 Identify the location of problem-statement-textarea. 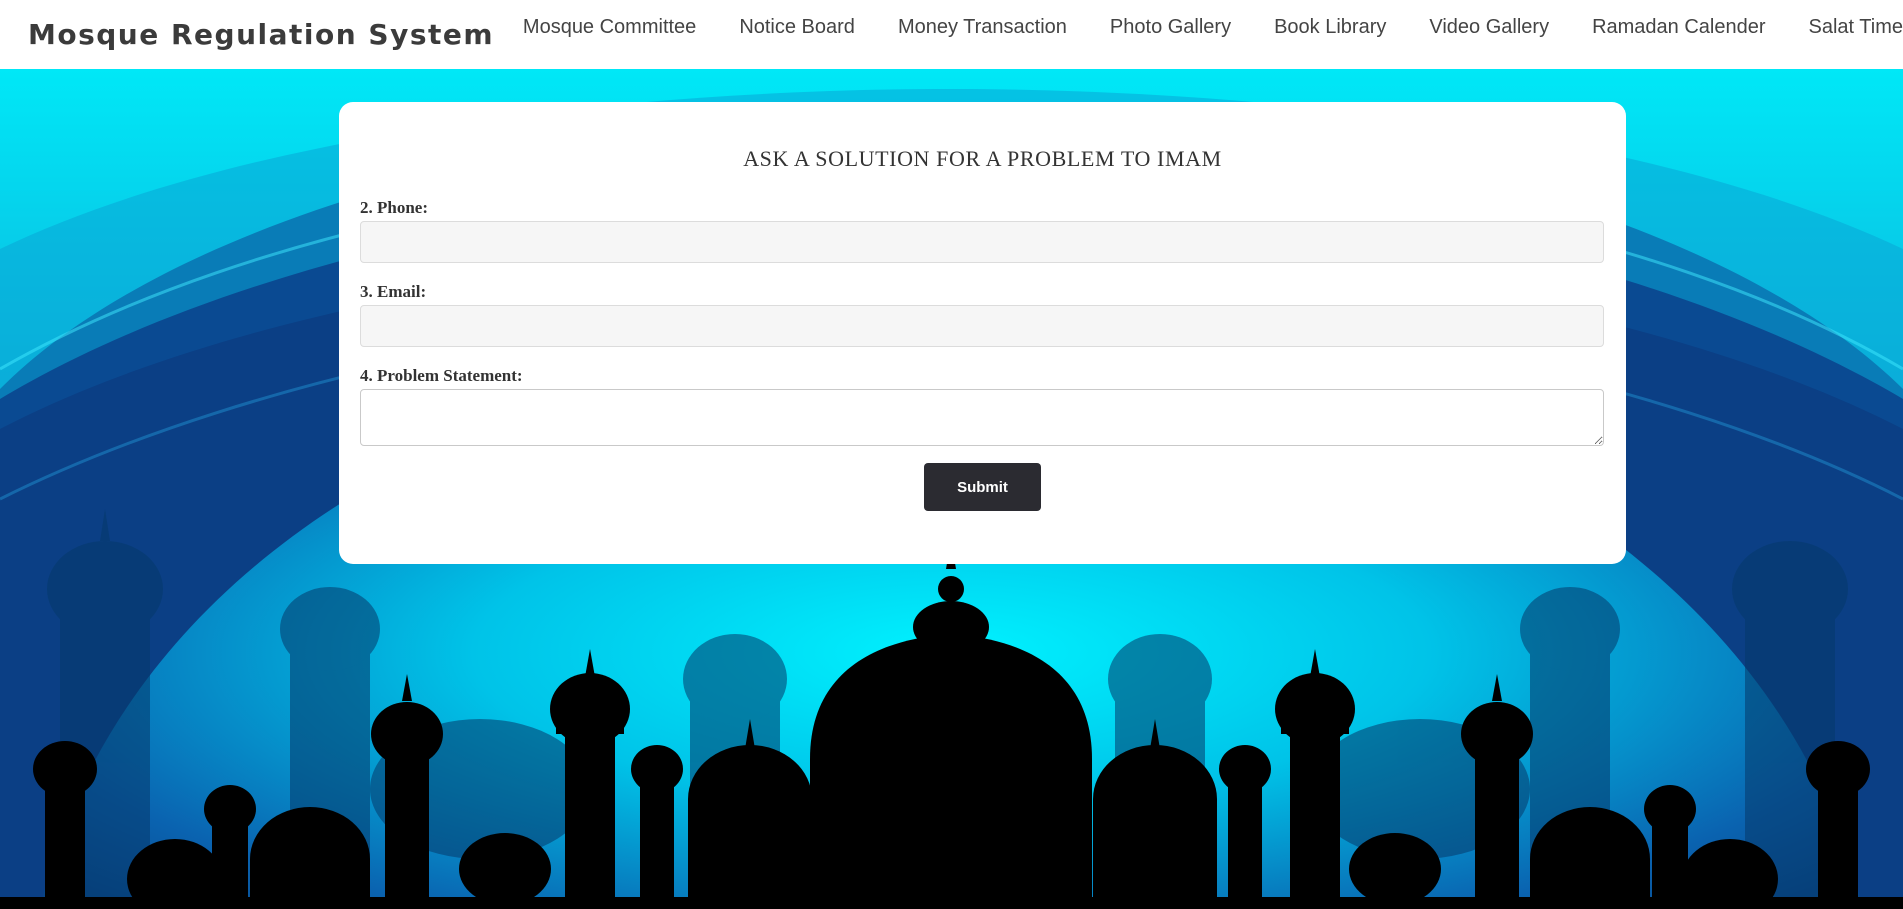
(982, 417).